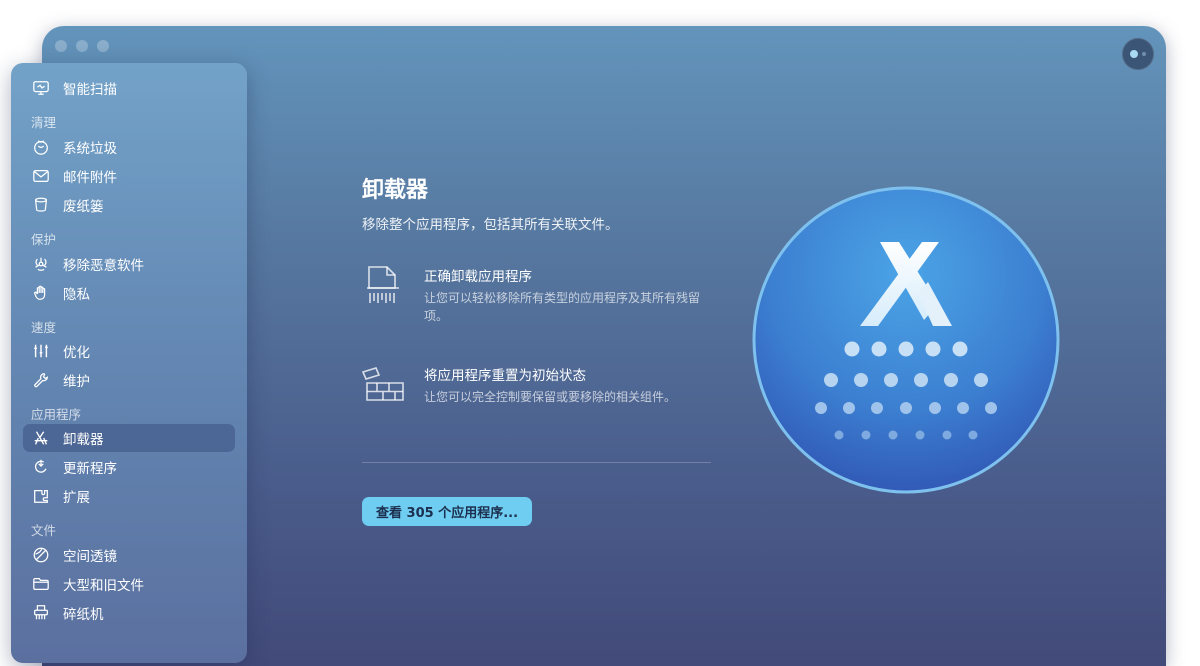  I want to click on assistant-icon, so click(1138, 54).